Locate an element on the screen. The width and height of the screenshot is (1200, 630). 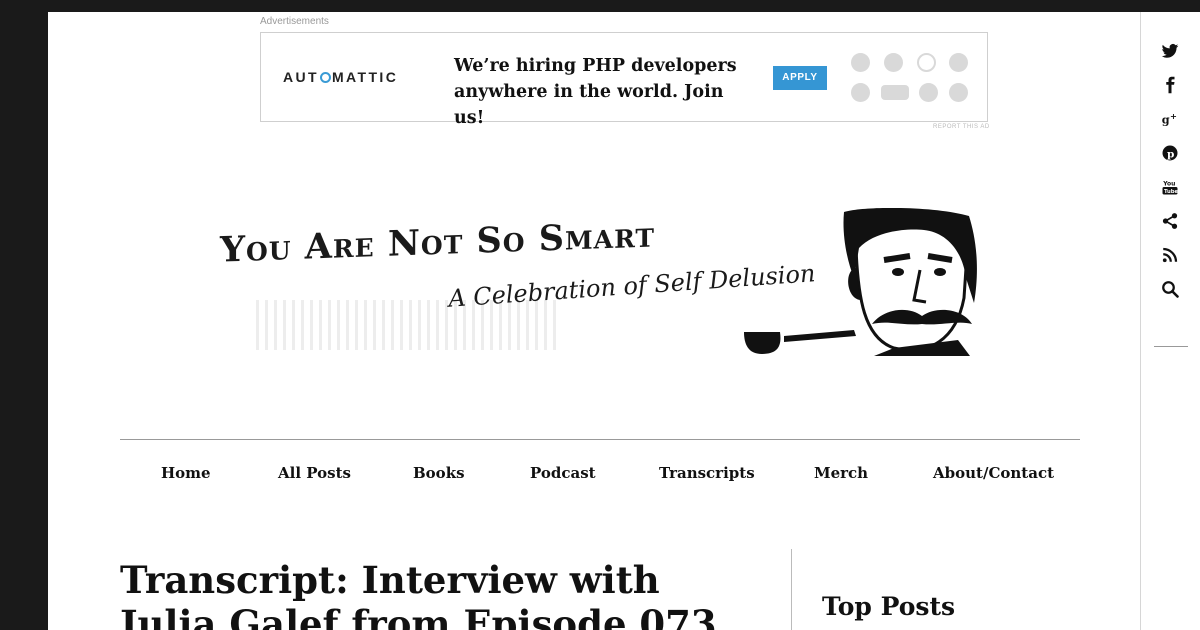
sidebar-heading-top-posts: Top Posts is located at coordinates (889, 606).